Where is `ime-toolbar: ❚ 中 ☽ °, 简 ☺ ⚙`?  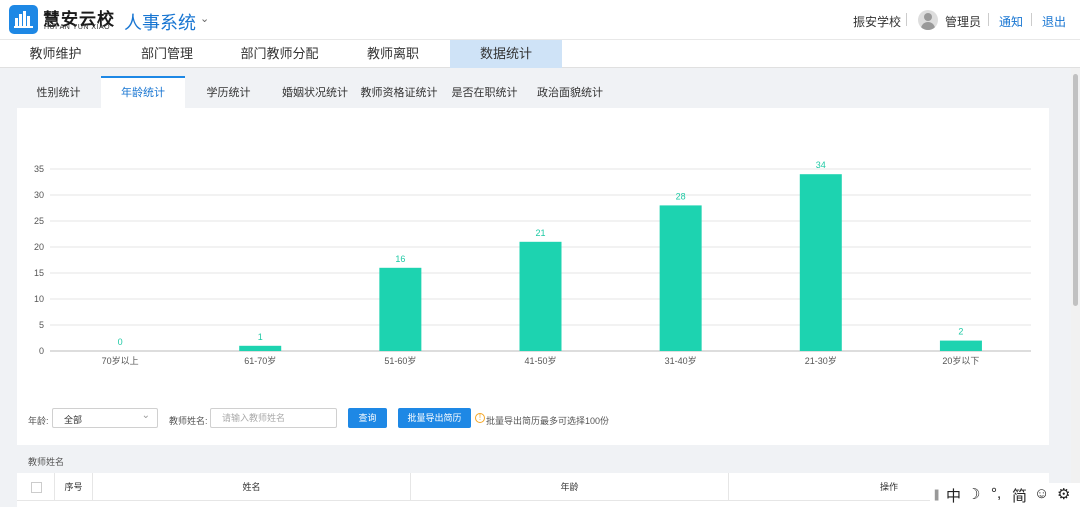
ime-toolbar: ❚ 中 ☽ °, 简 ☺ ⚙ is located at coordinates (1005, 495).